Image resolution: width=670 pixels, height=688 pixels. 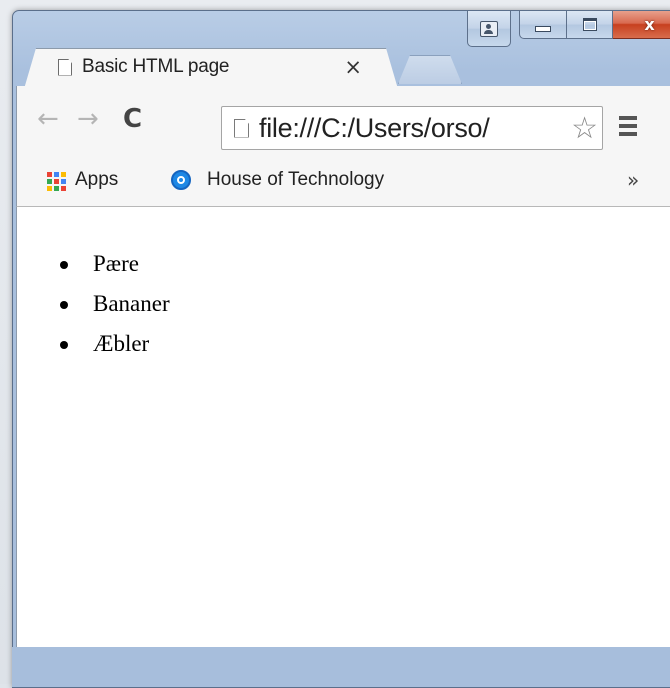 I want to click on chrome-menu-button, so click(x=628, y=128).